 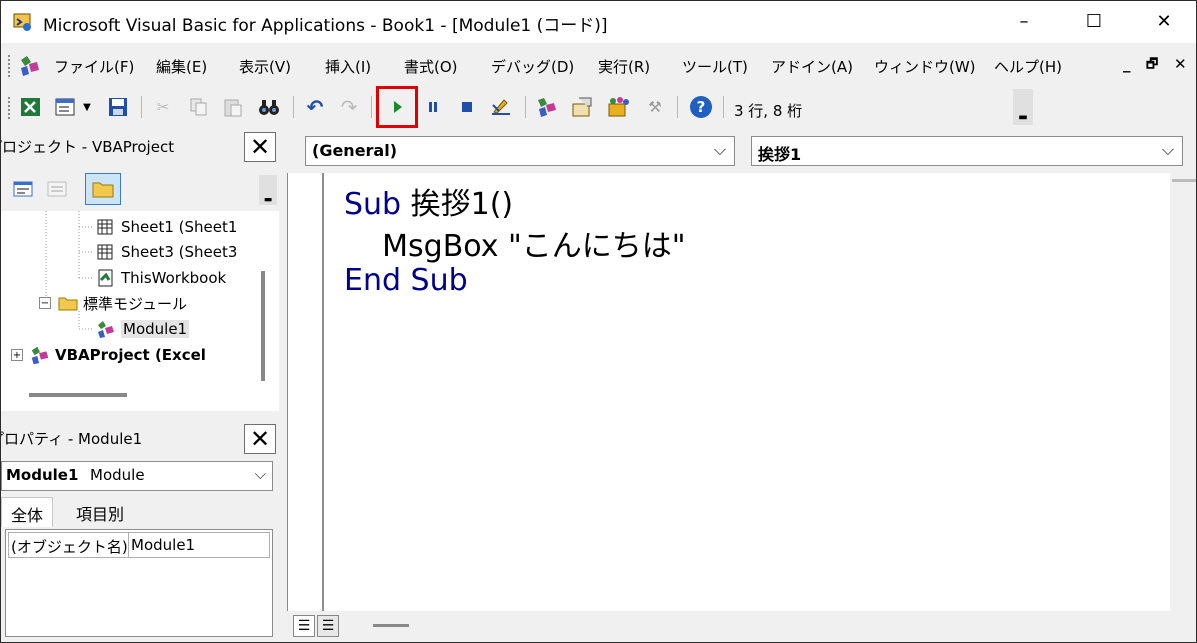 I want to click on folder-icon, so click(x=68, y=303).